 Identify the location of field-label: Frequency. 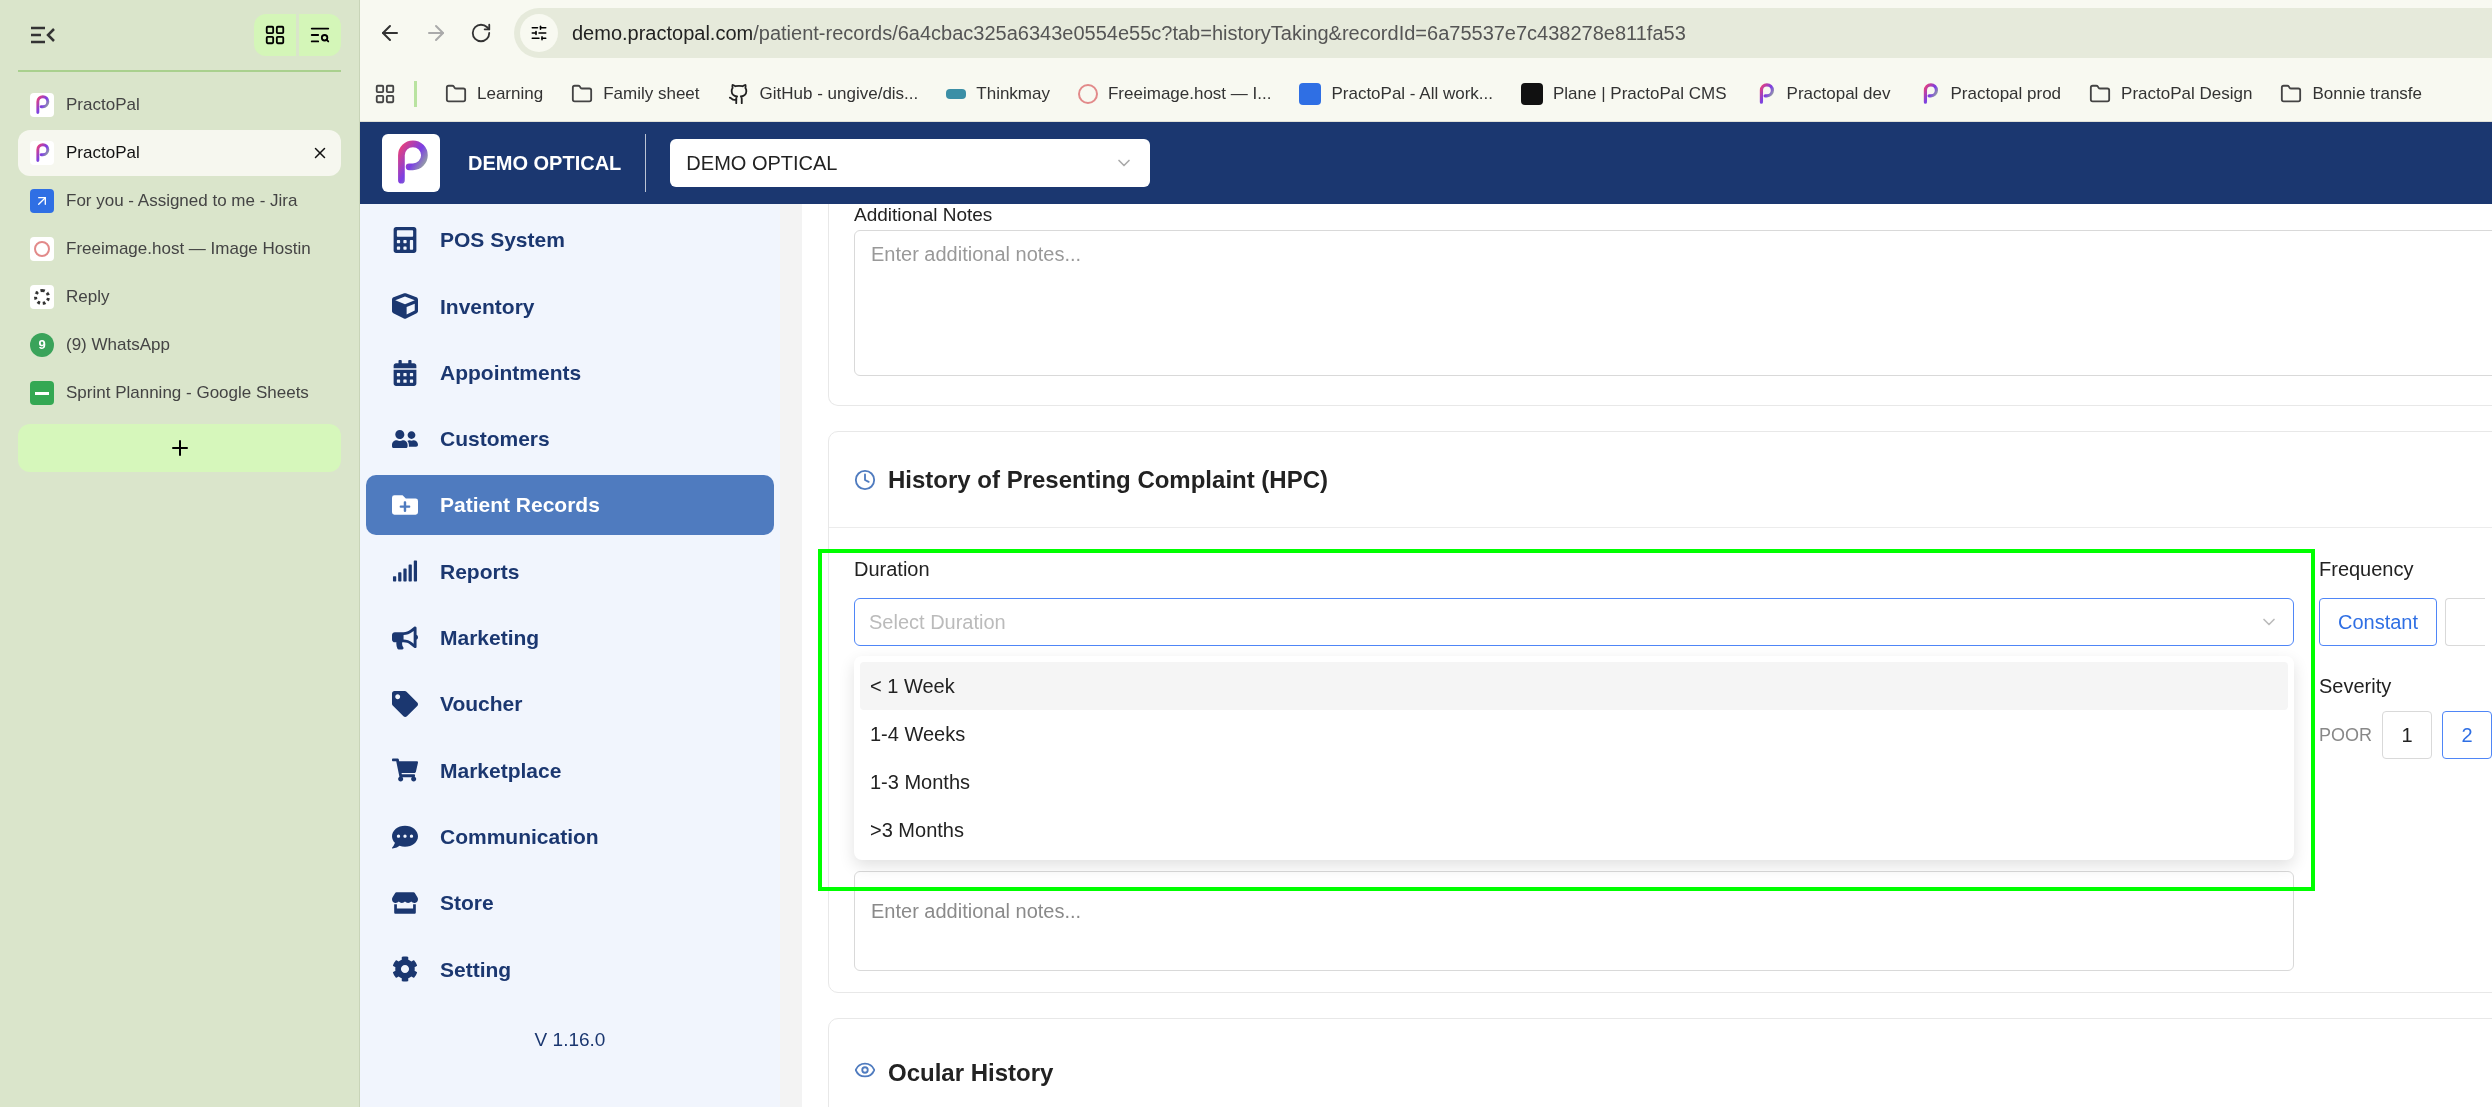
(2367, 569).